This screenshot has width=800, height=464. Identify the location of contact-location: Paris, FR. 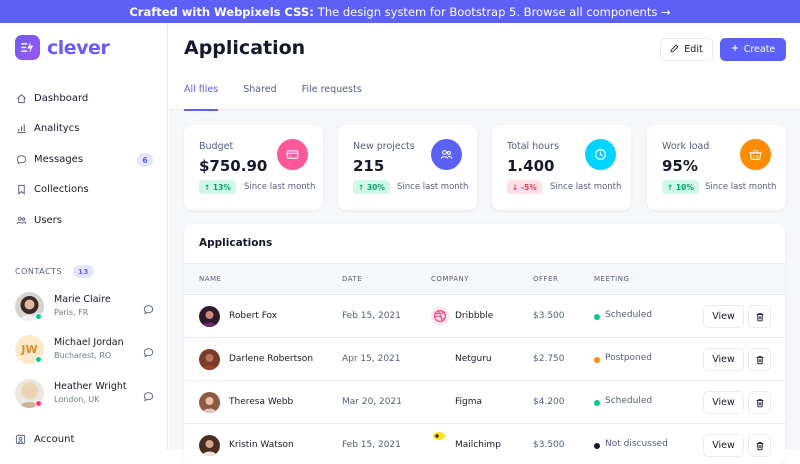
(71, 312).